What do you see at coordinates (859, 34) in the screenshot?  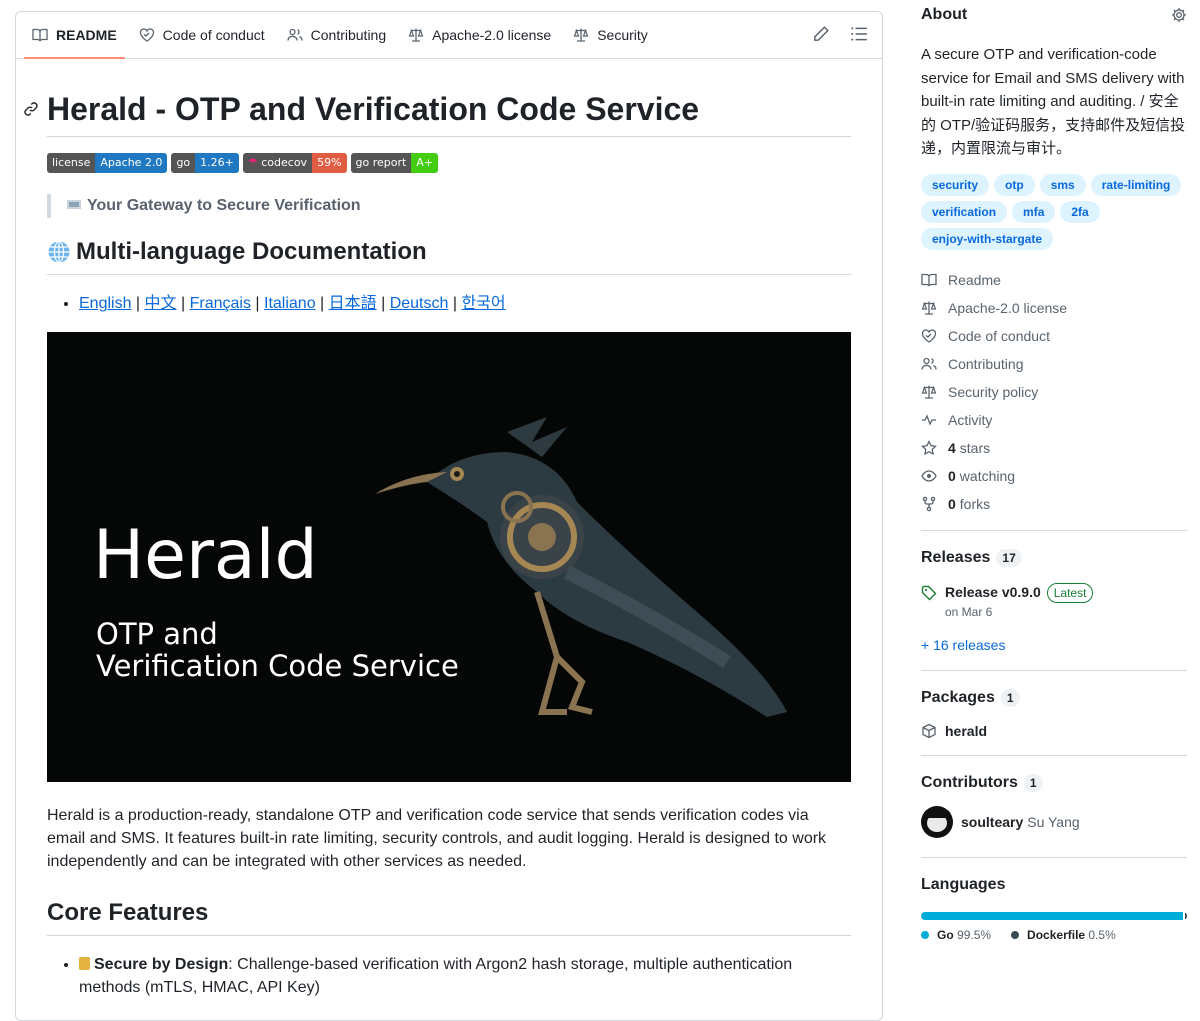 I see `outline-list-icon` at bounding box center [859, 34].